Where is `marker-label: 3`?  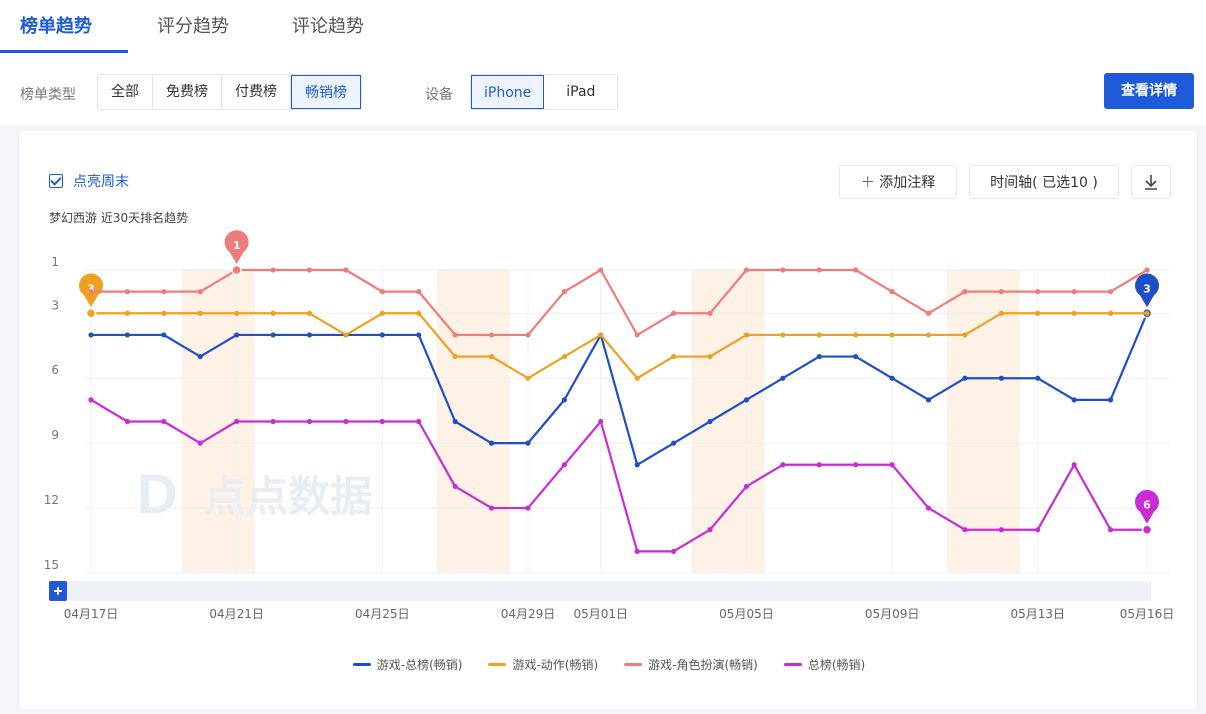
marker-label: 3 is located at coordinates (1147, 288).